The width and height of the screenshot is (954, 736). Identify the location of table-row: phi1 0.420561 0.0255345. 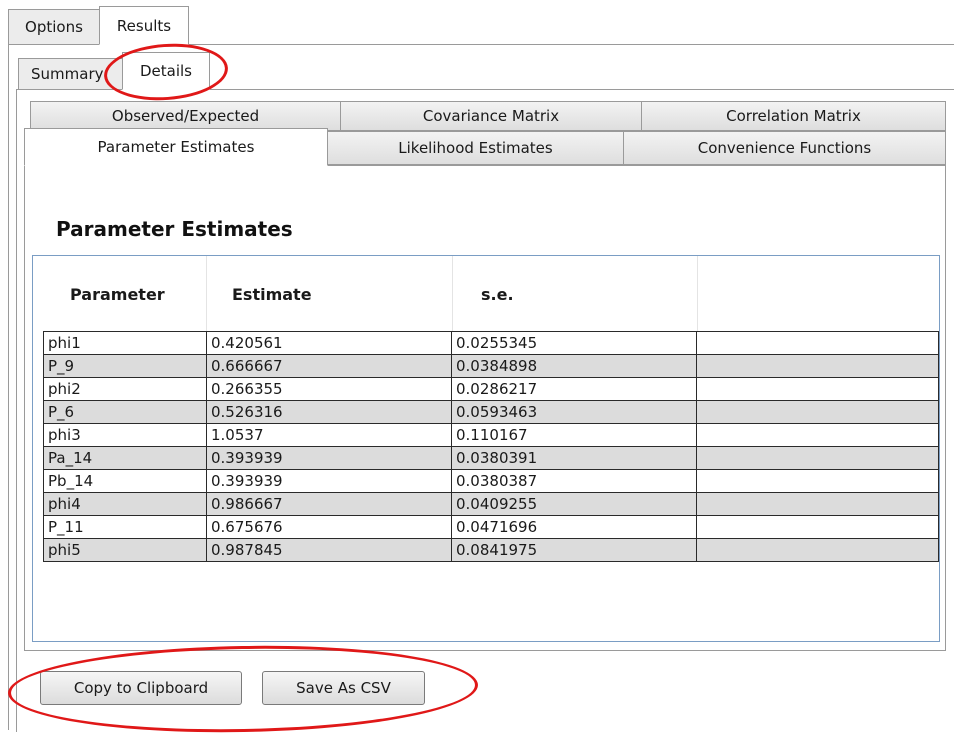
(491, 342).